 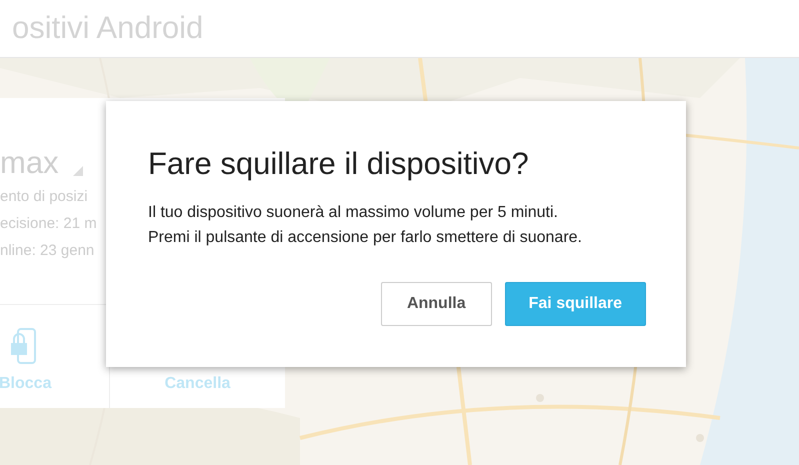 What do you see at coordinates (77, 171) in the screenshot?
I see `dropdown-icon` at bounding box center [77, 171].